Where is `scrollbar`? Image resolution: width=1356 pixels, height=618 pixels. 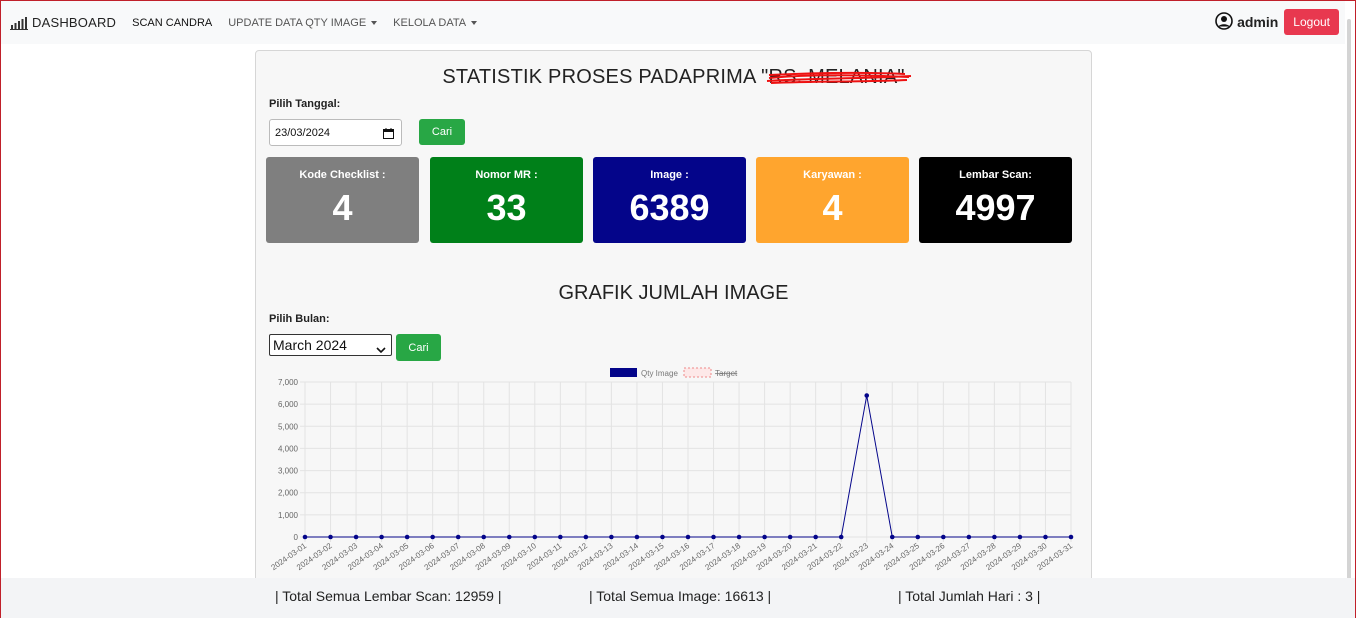
scrollbar is located at coordinates (1350, 291).